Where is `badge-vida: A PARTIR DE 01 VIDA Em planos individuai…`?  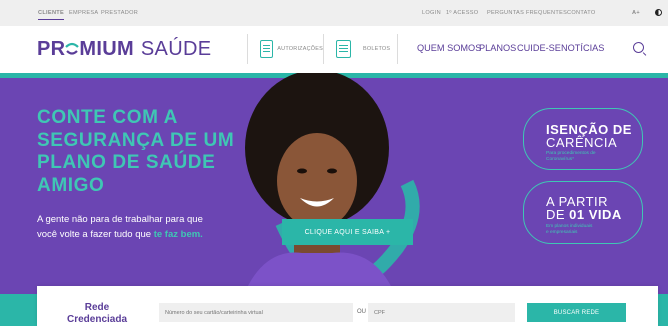
badge-vida: A PARTIR DE 01 VIDA Em planos individuai… is located at coordinates (583, 212).